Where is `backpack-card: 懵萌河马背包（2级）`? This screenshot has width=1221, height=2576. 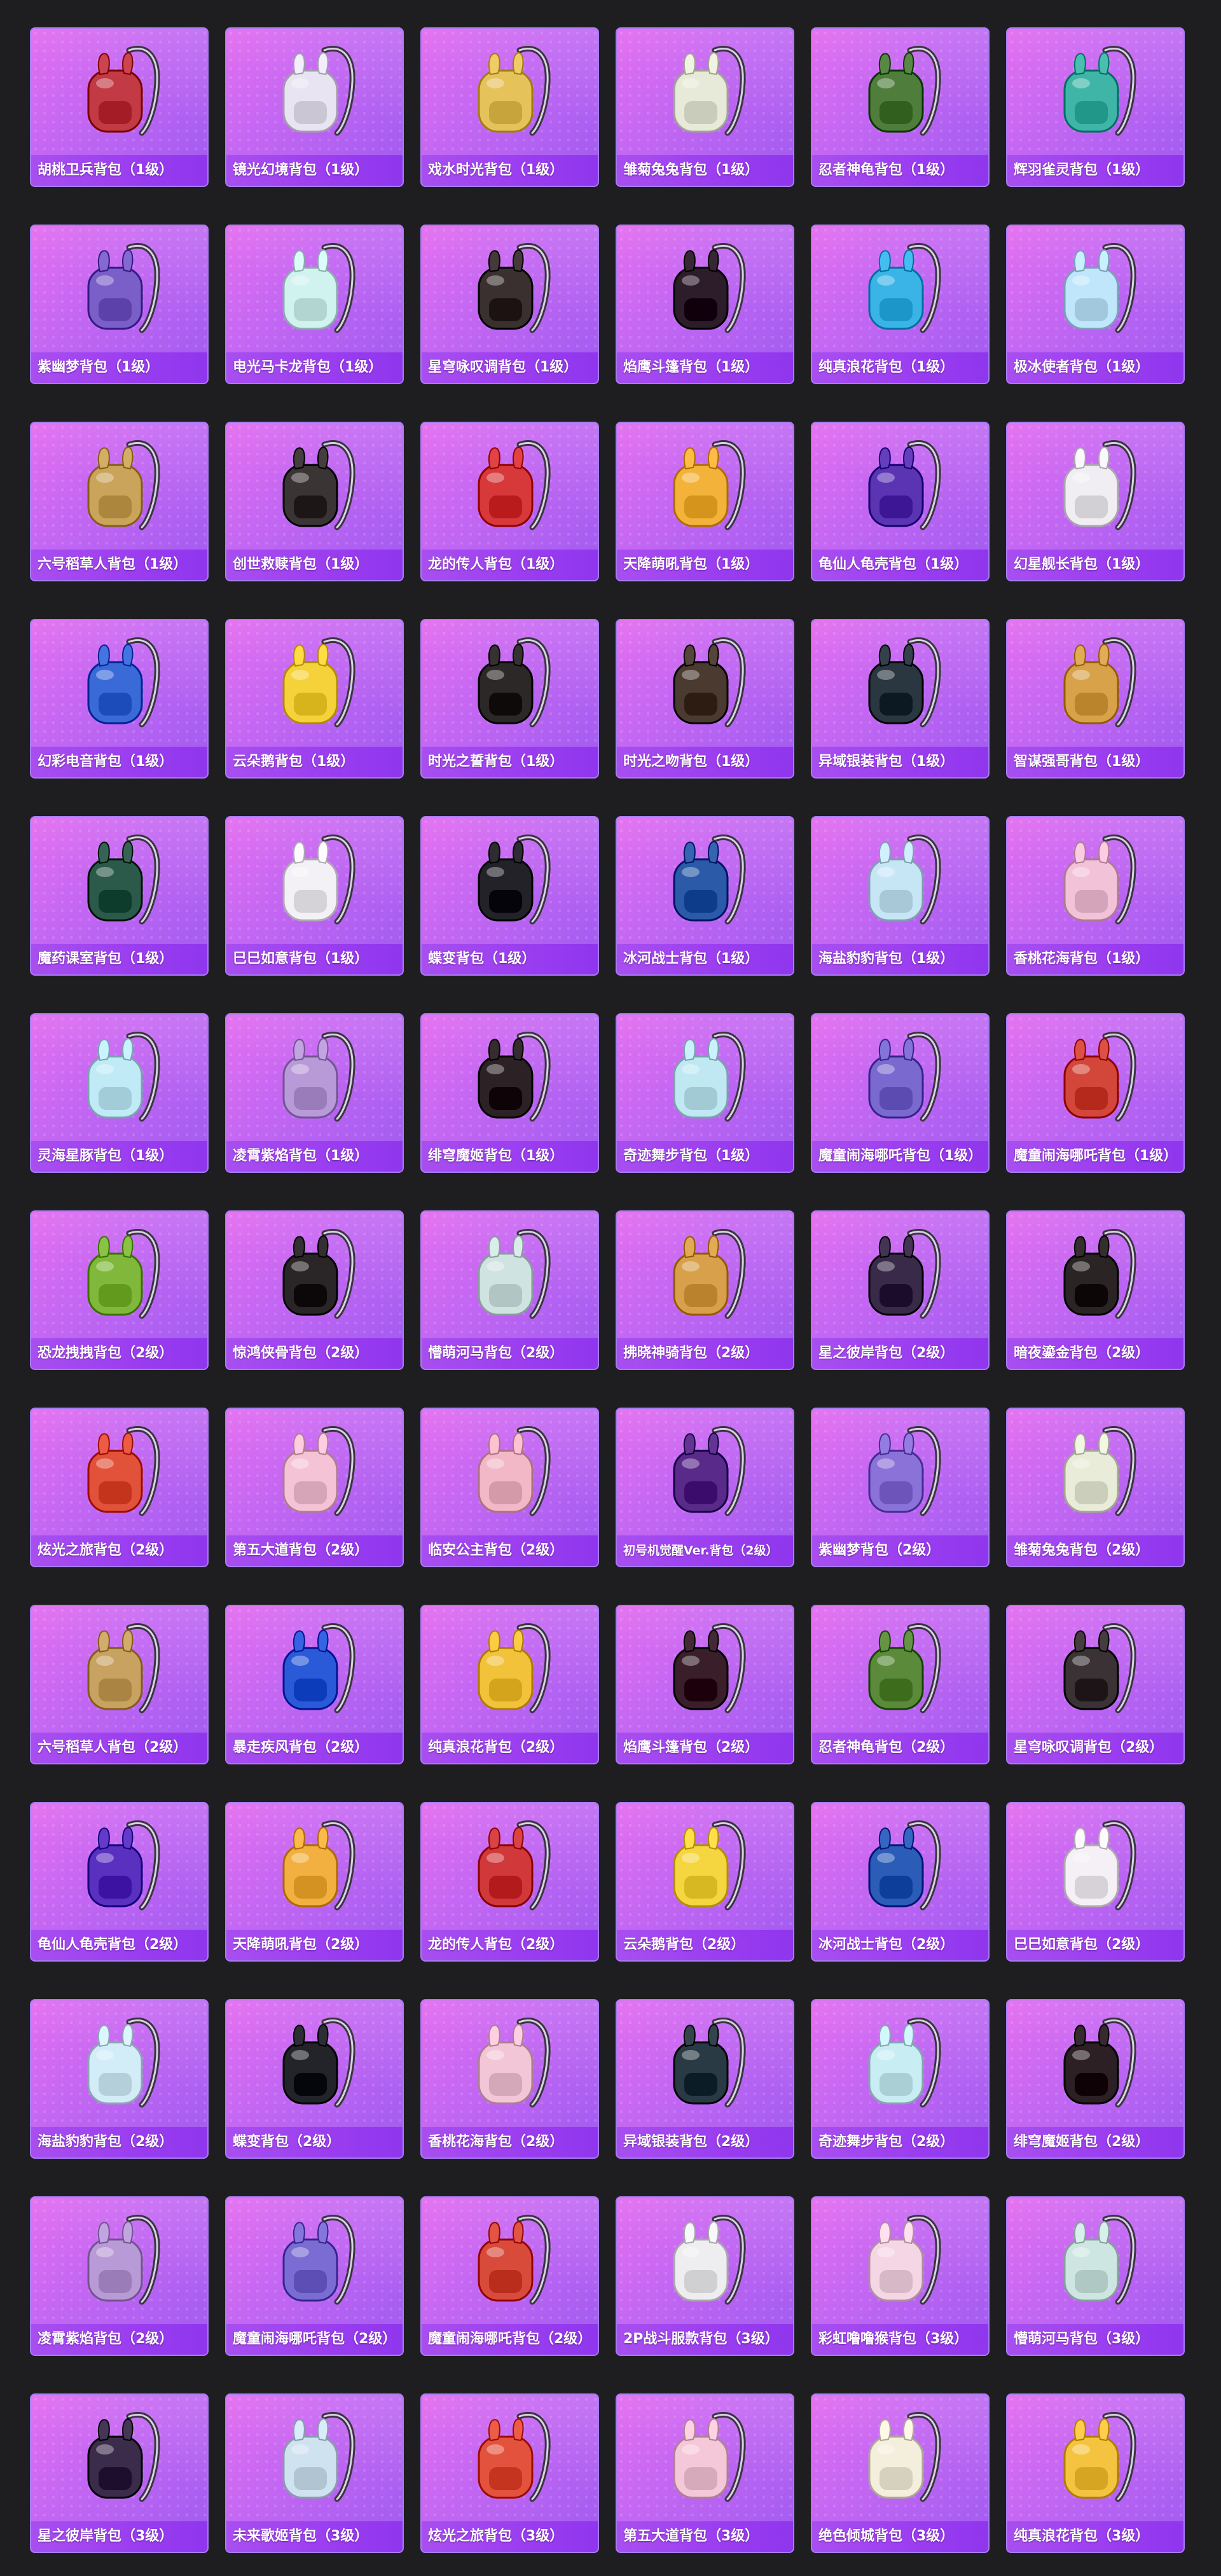 backpack-card: 懵萌河马背包（2级） is located at coordinates (509, 1290).